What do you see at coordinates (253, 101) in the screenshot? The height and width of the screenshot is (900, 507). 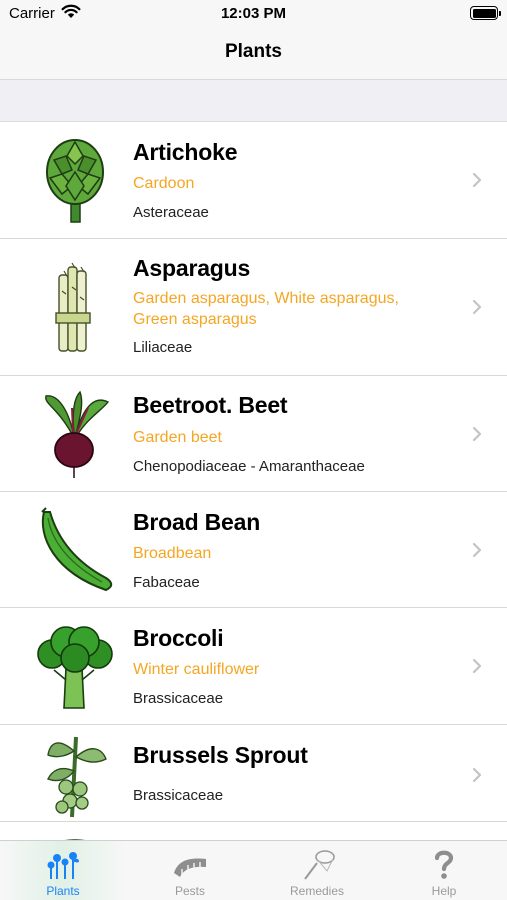 I see `section-spacer` at bounding box center [253, 101].